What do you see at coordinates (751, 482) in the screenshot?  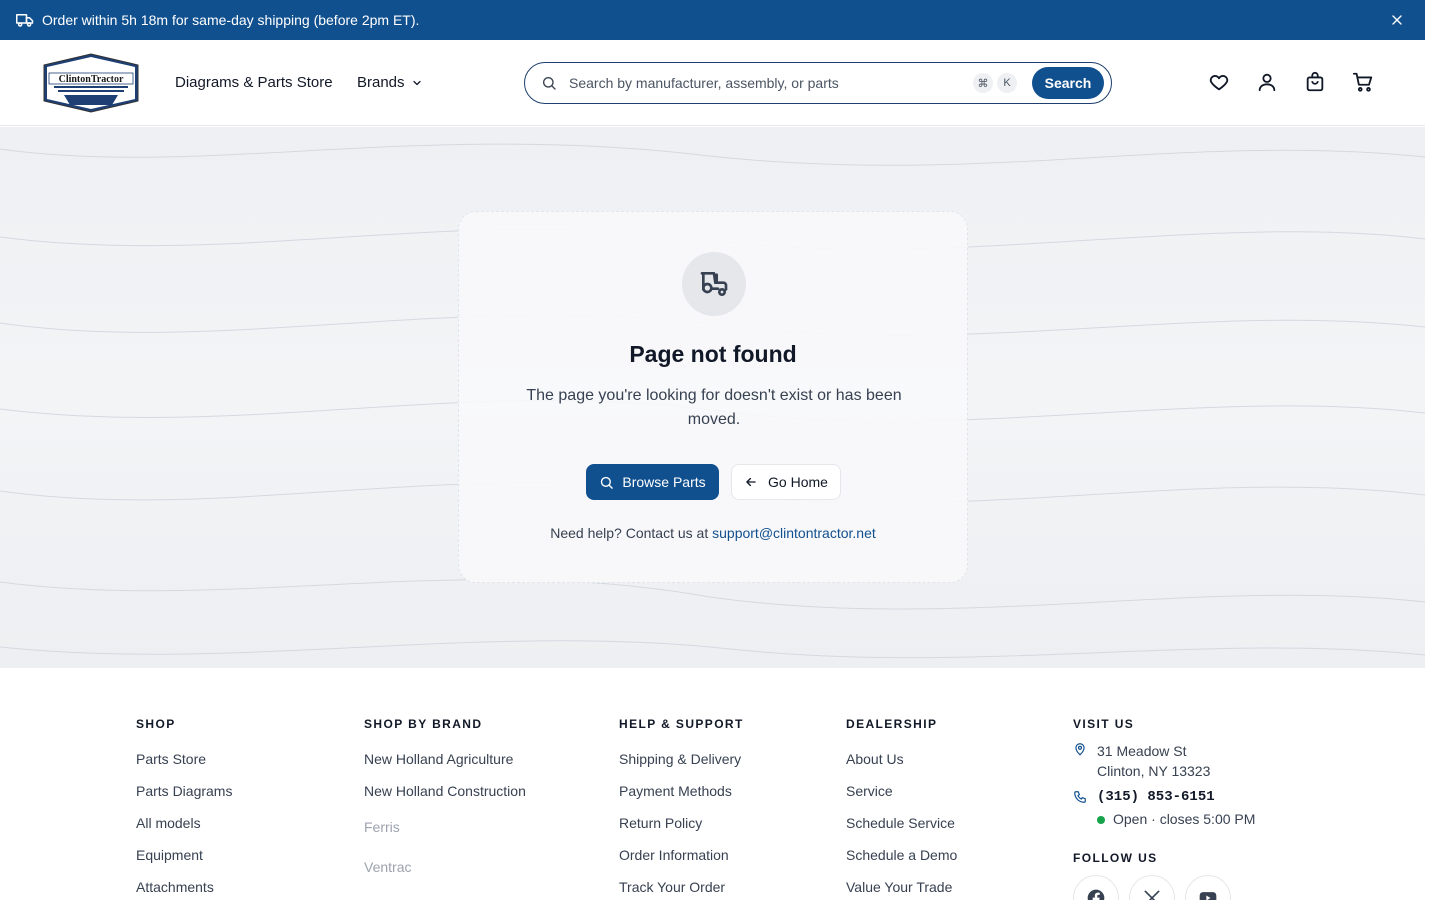 I see `arrow-left-icon` at bounding box center [751, 482].